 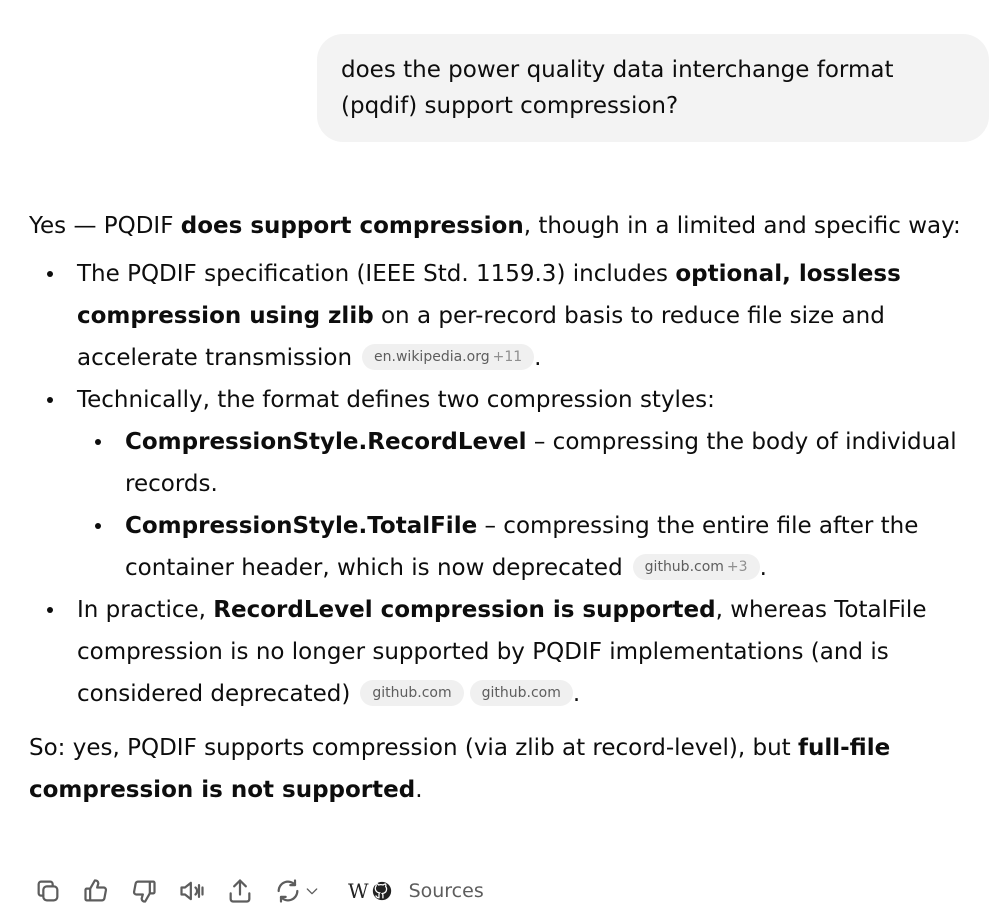 I want to click on sources-button: W Sources, so click(x=416, y=891).